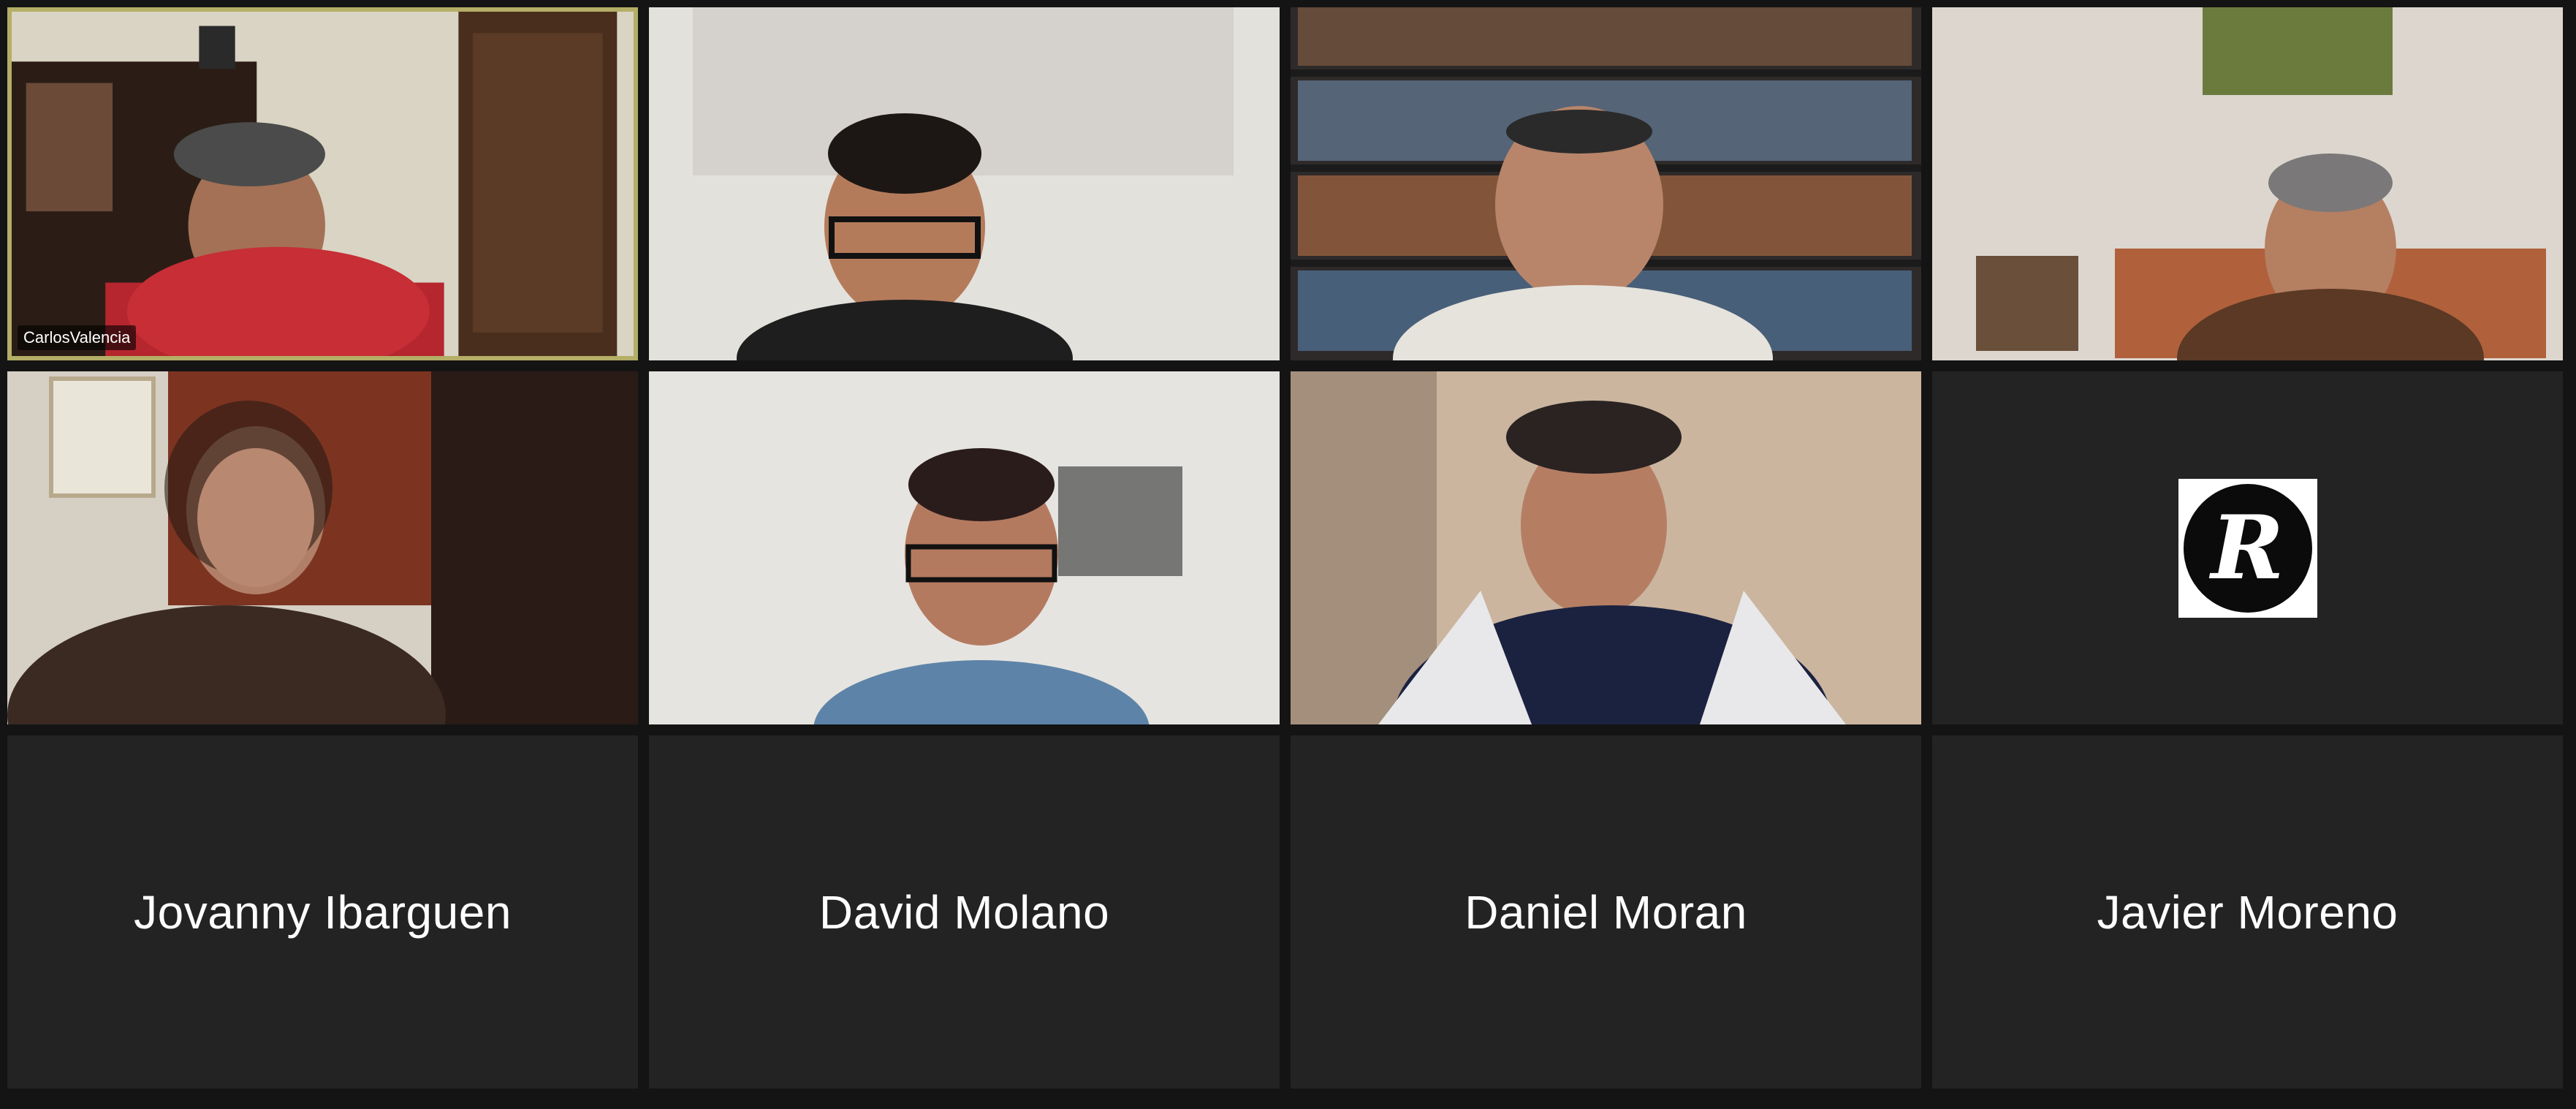  I want to click on participant-tile-daniel-moran: Daniel Moran, so click(1606, 912).